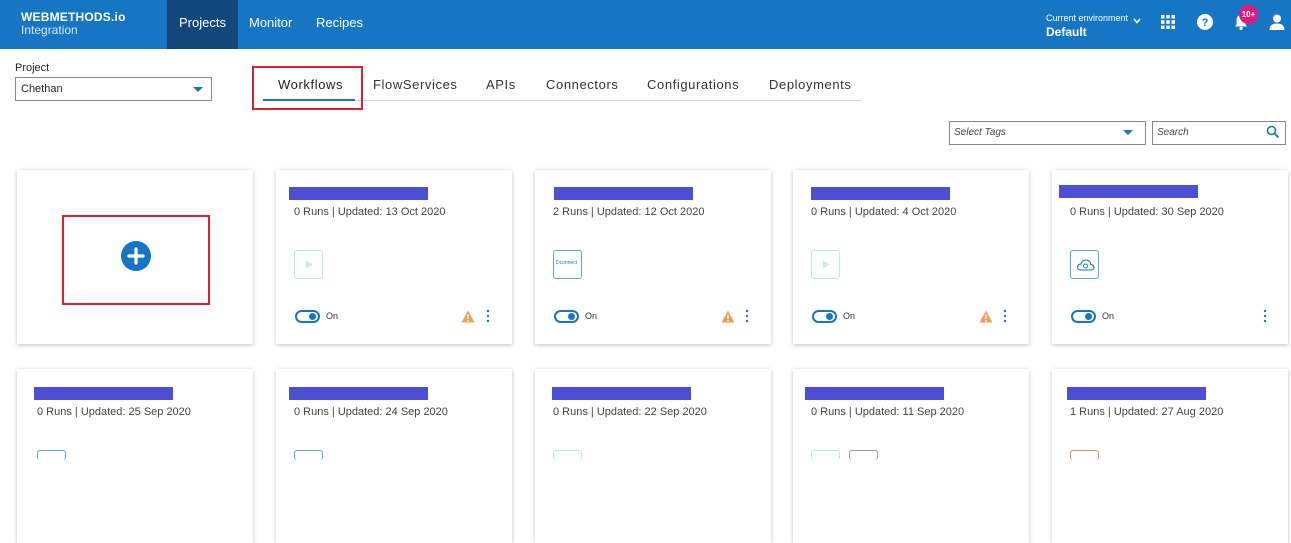 This screenshot has width=1291, height=543. I want to click on workflow-card: 0 Runs | Updated: 25 Sep 2020, so click(135, 456).